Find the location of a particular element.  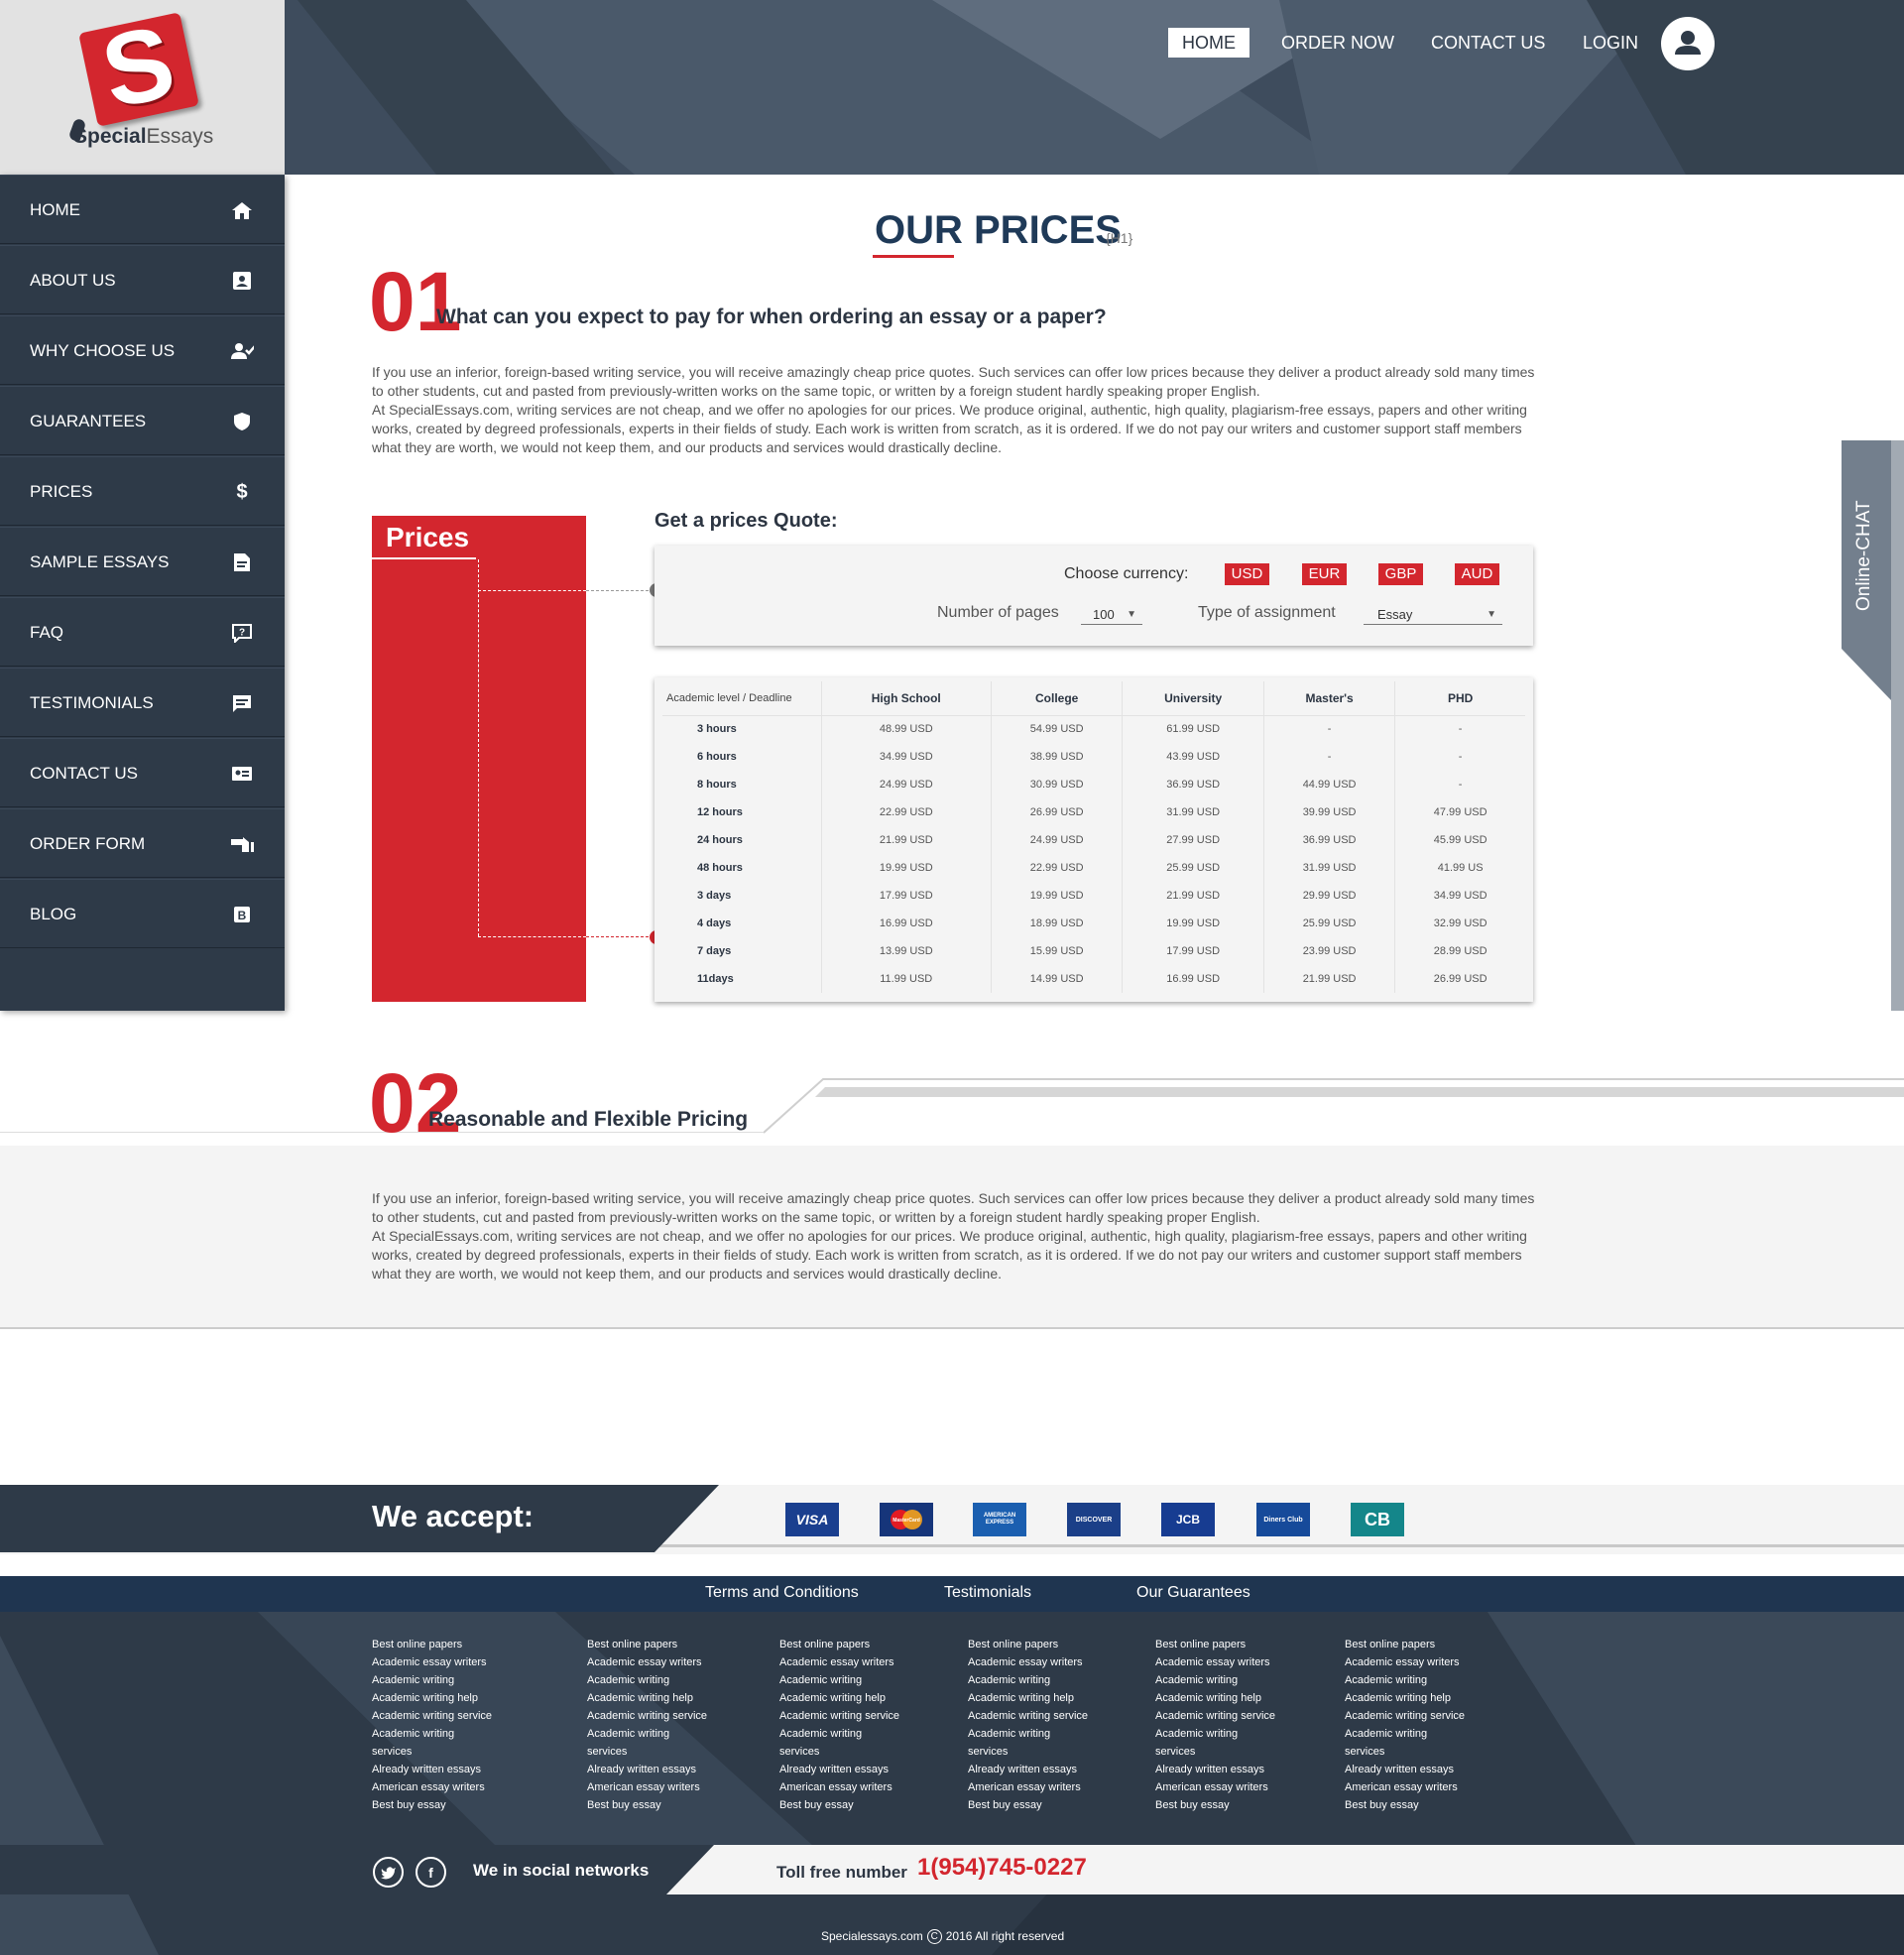

facebook-icon: f is located at coordinates (431, 1873).